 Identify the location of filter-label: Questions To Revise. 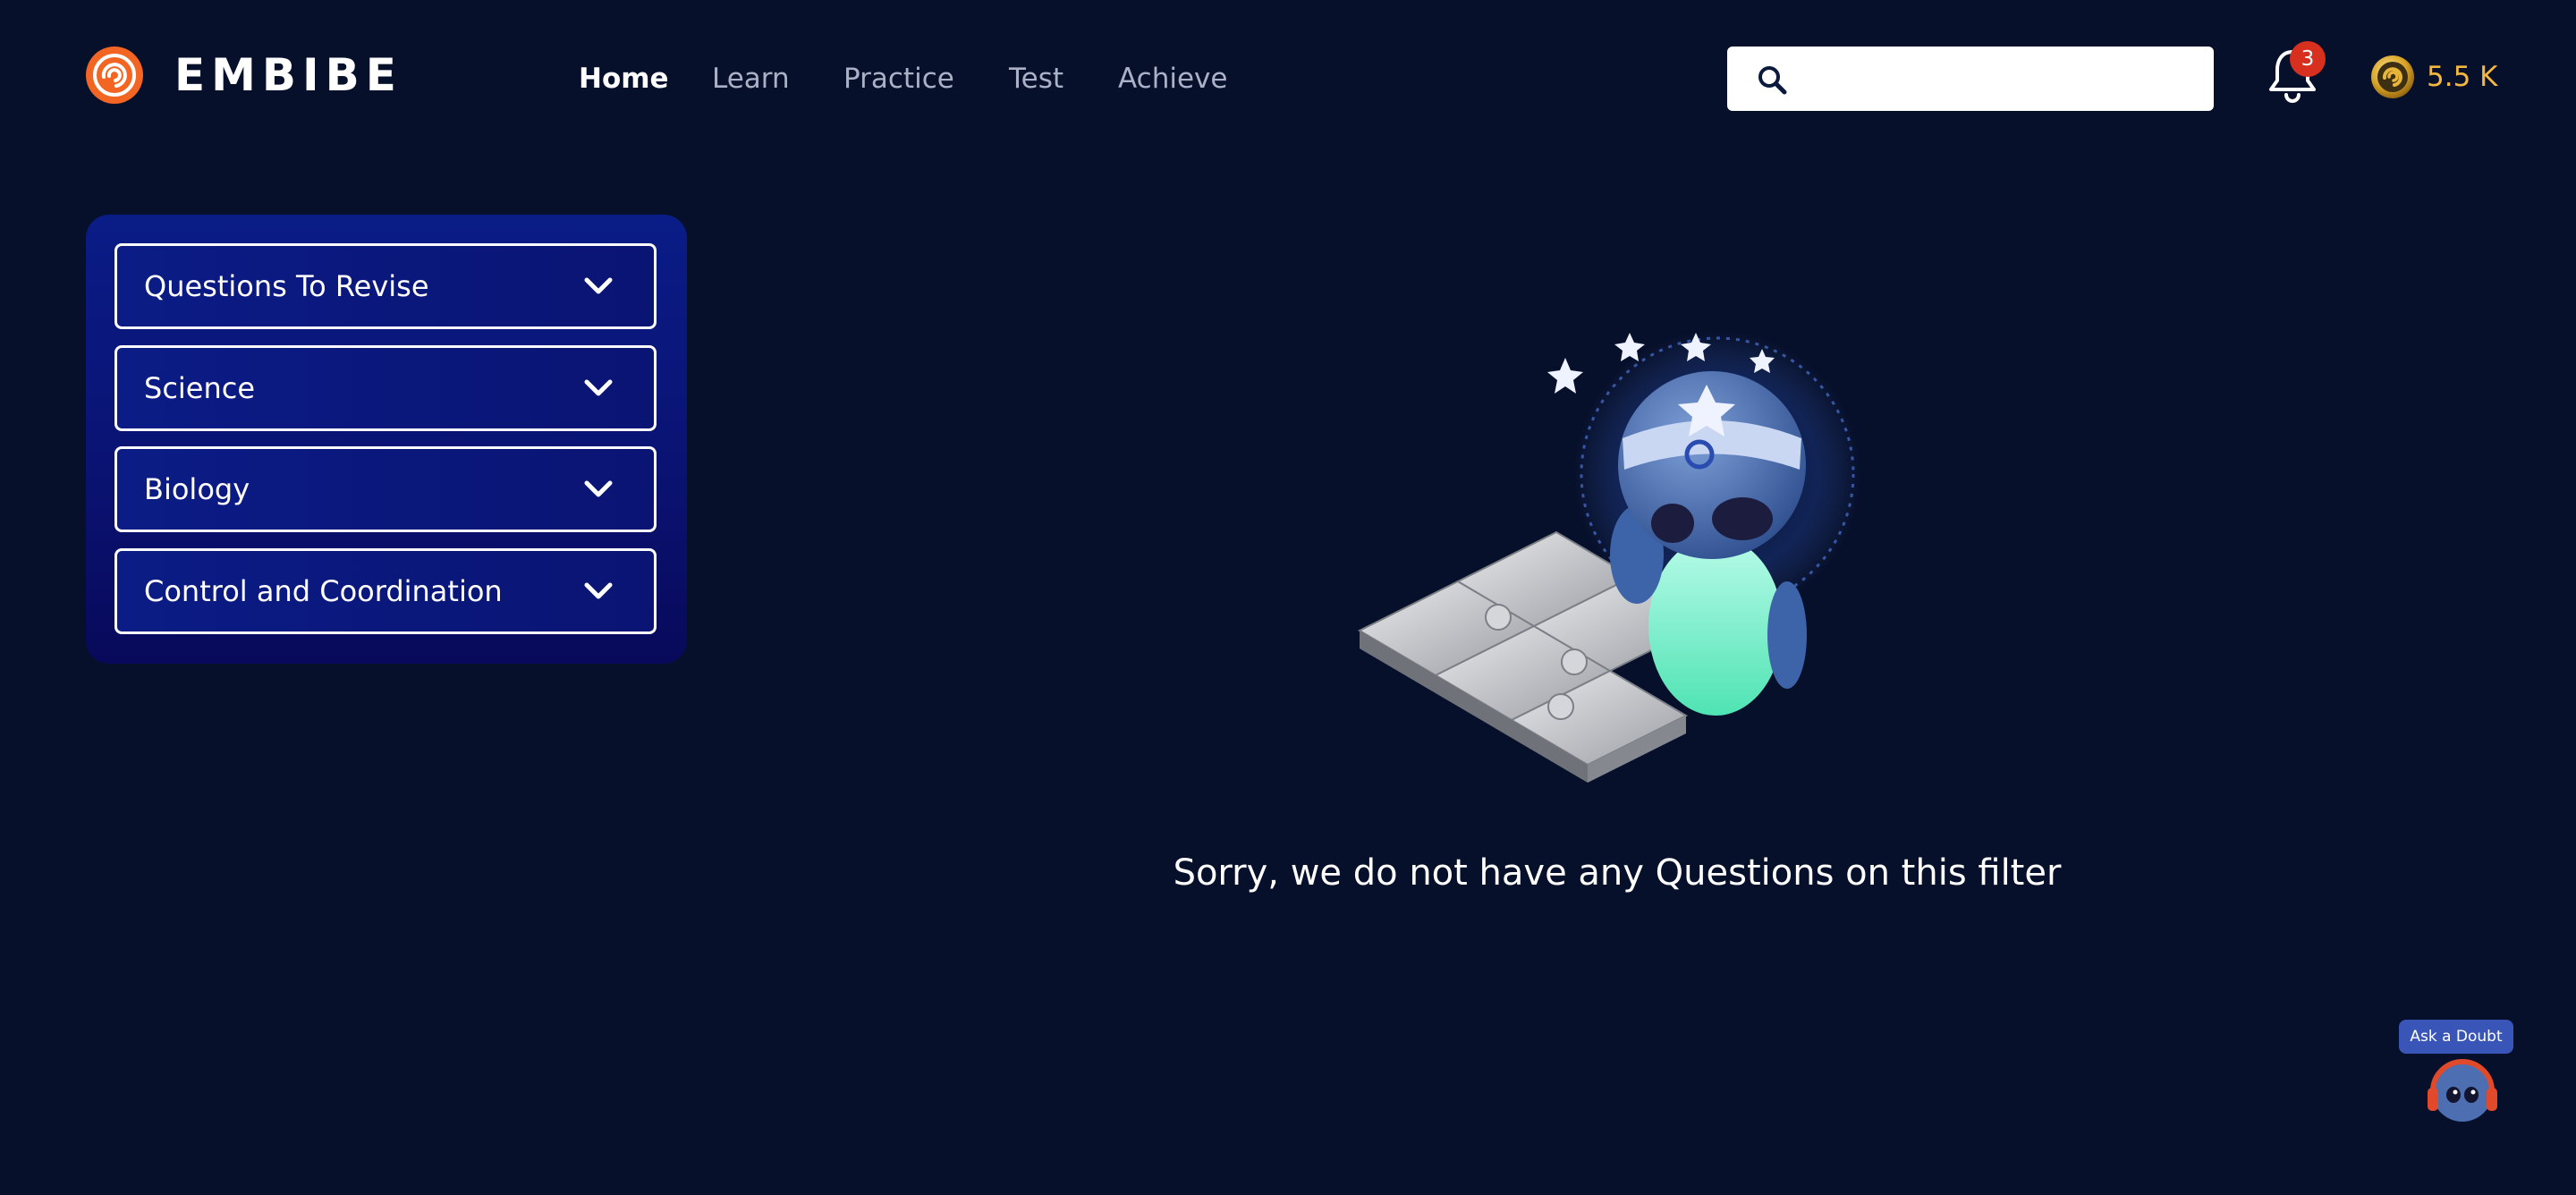
(286, 286).